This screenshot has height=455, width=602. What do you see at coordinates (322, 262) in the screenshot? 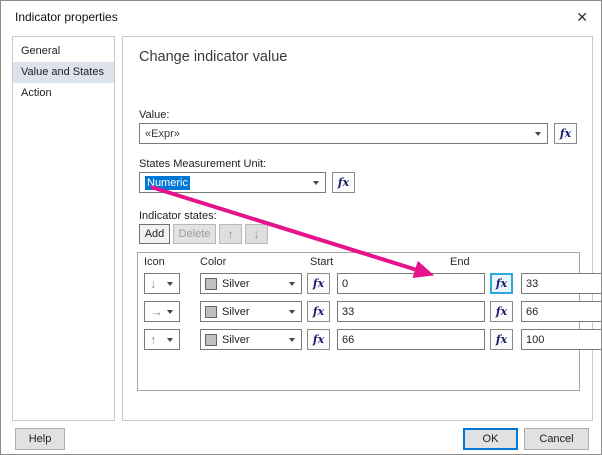
I see `column-header-start: Start` at bounding box center [322, 262].